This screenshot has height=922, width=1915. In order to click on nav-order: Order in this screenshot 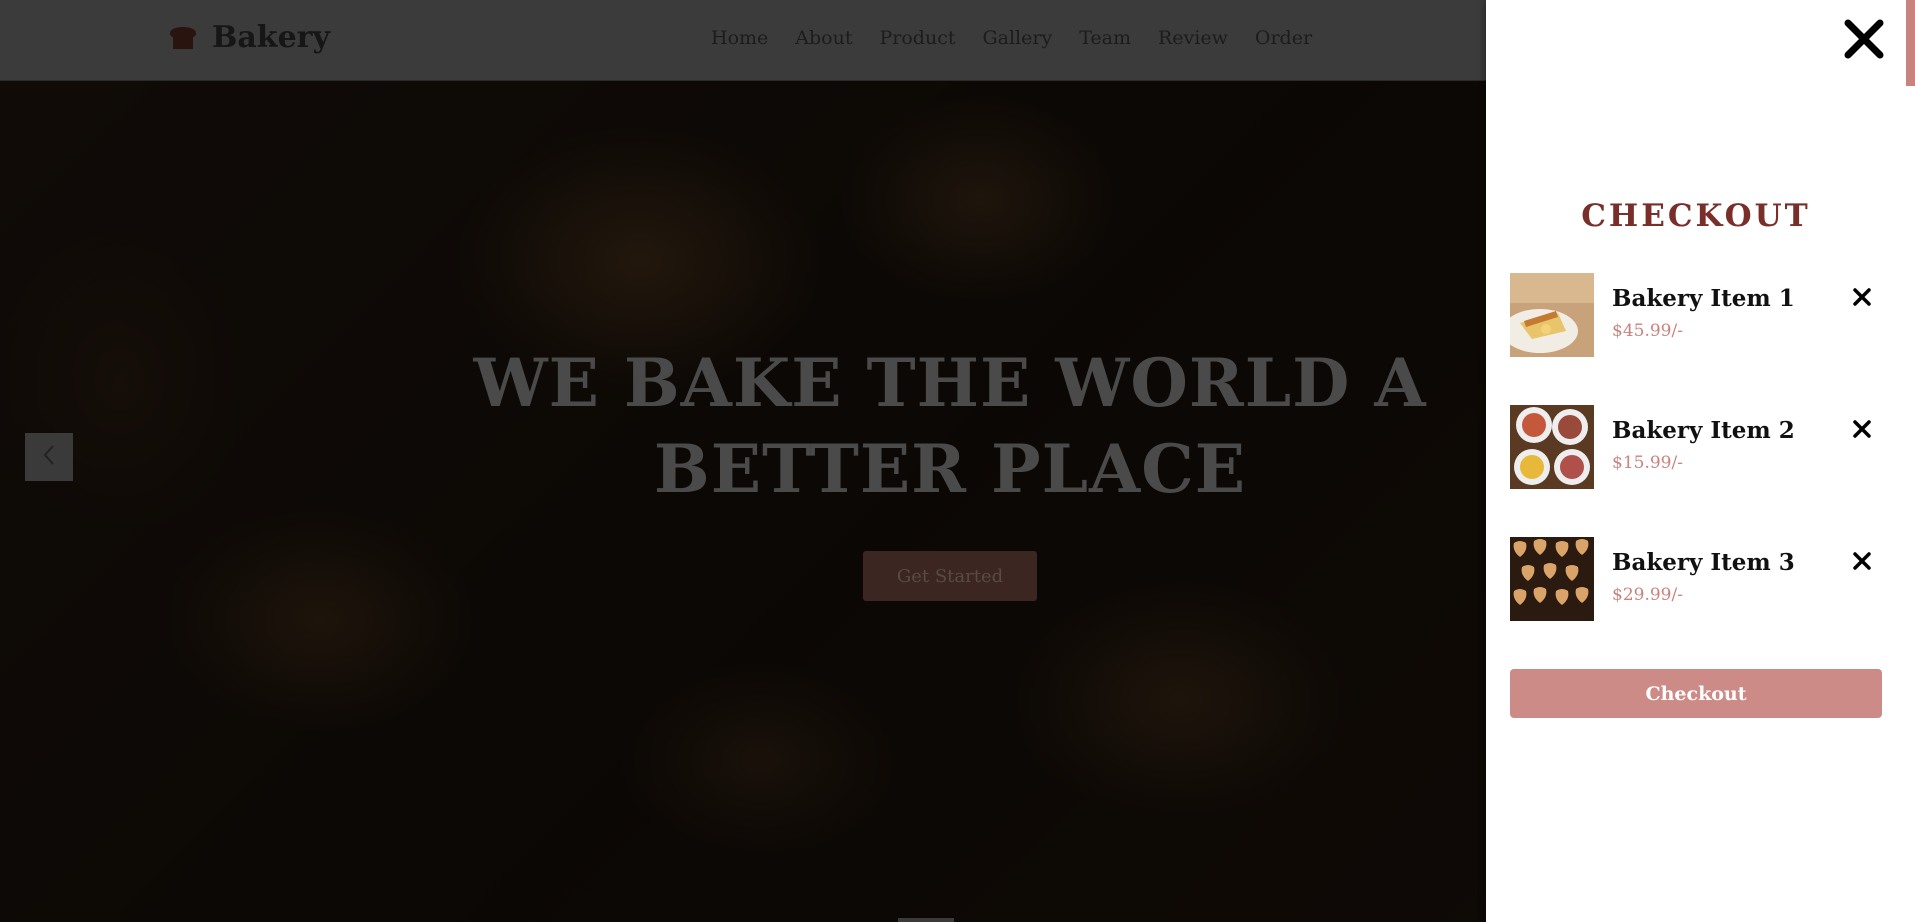, I will do `click(1283, 38)`.